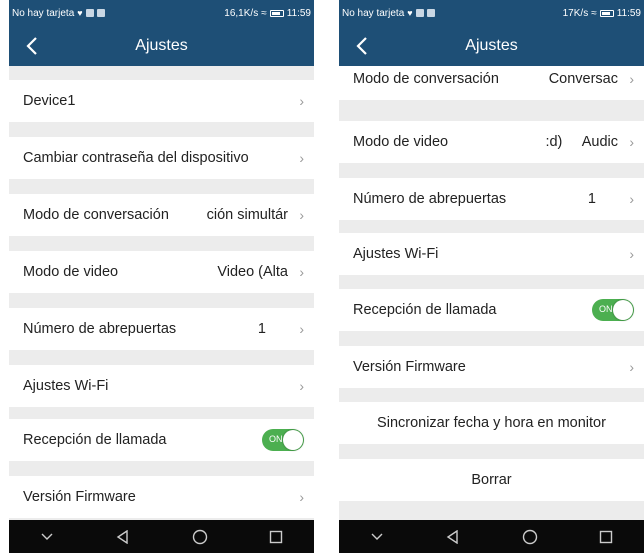  Describe the element at coordinates (161, 101) in the screenshot. I see `settings-row-device: Device1 ›` at that location.